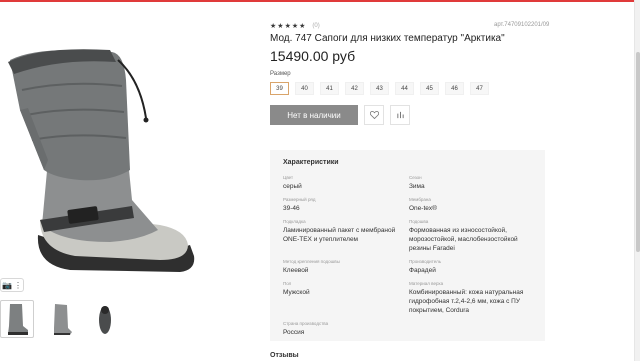 This screenshot has height=361, width=640. I want to click on spec-key: Пол, so click(287, 283).